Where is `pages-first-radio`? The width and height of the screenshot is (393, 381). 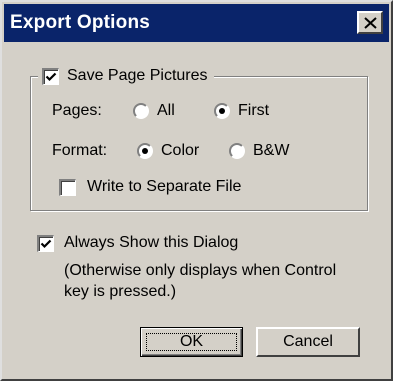 pages-first-radio is located at coordinates (222, 111).